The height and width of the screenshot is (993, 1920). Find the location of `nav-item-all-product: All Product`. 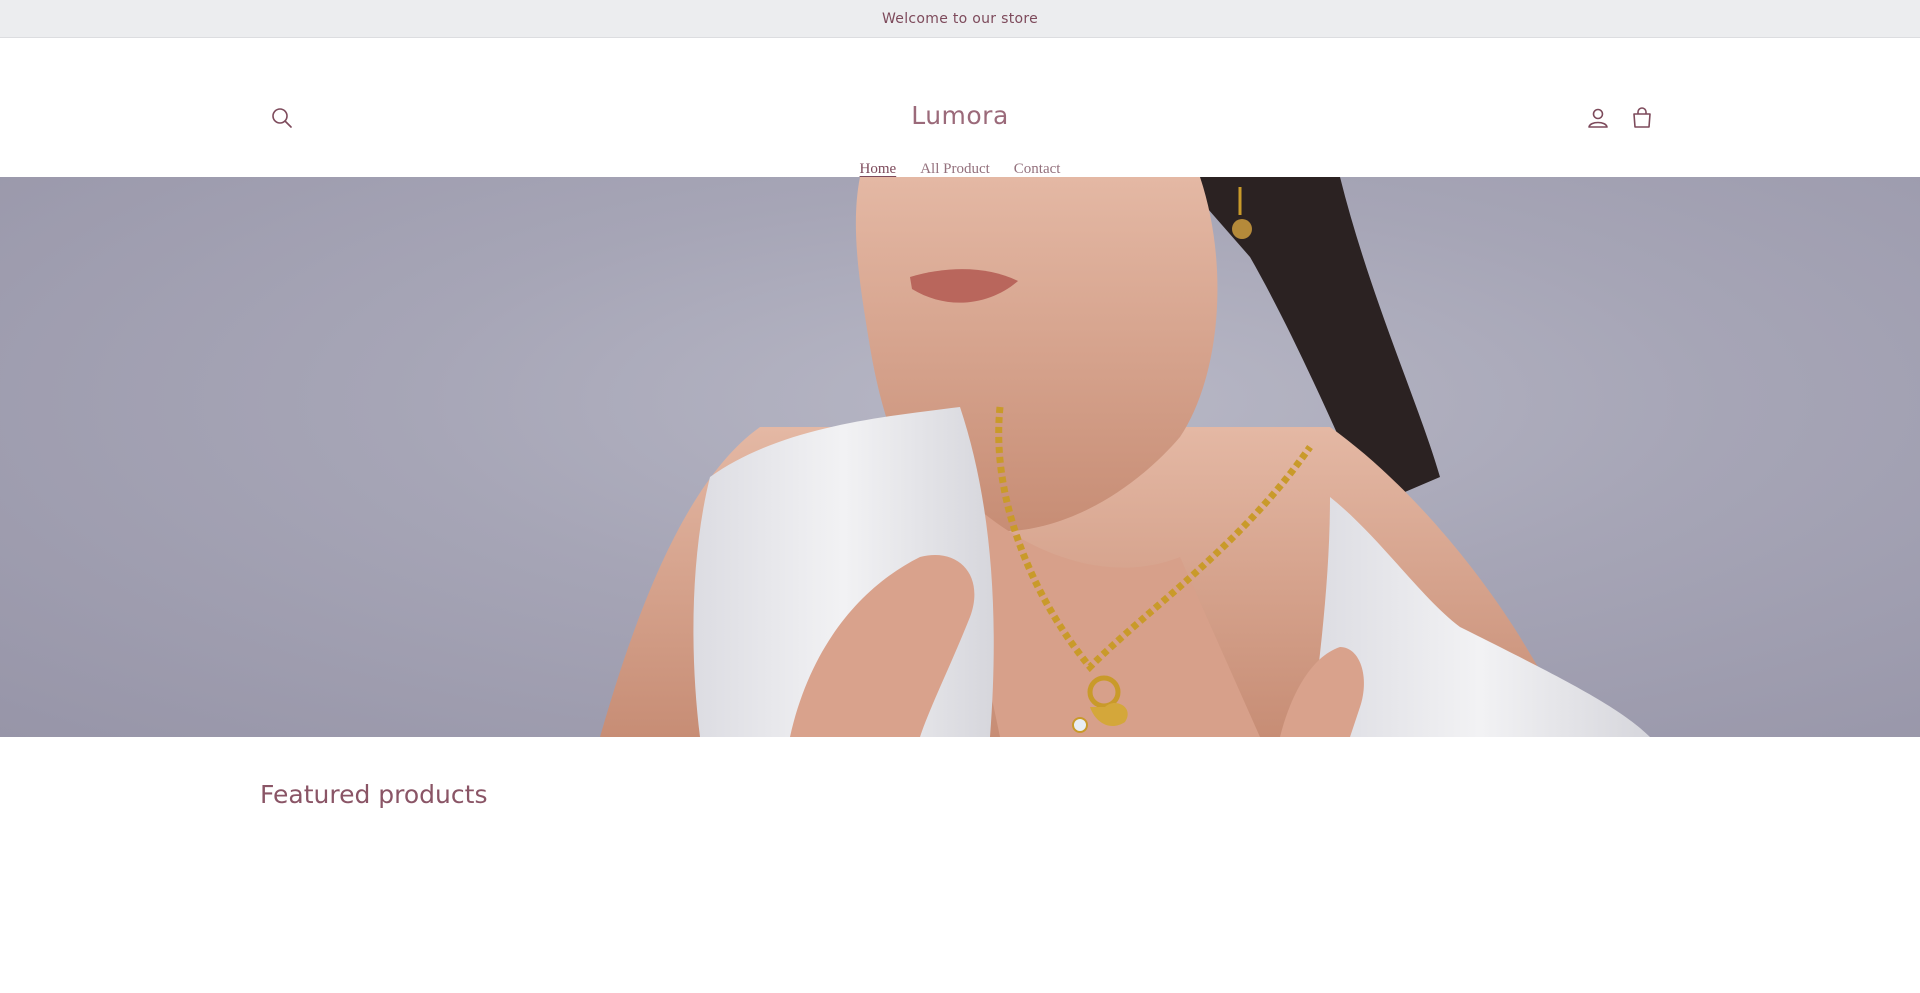

nav-item-all-product: All Product is located at coordinates (955, 169).